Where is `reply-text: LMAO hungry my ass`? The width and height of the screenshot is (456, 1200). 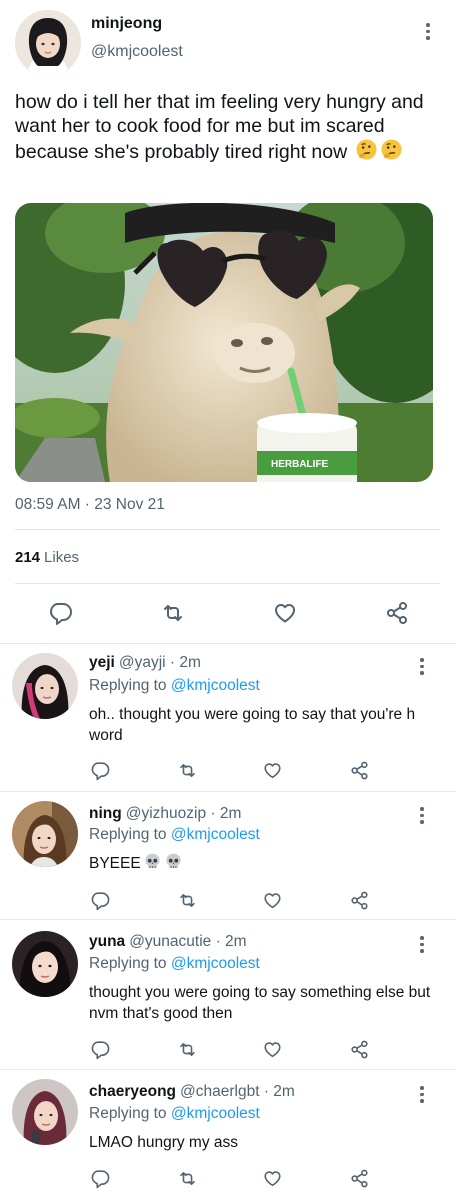 reply-text: LMAO hungry my ass is located at coordinates (164, 1142).